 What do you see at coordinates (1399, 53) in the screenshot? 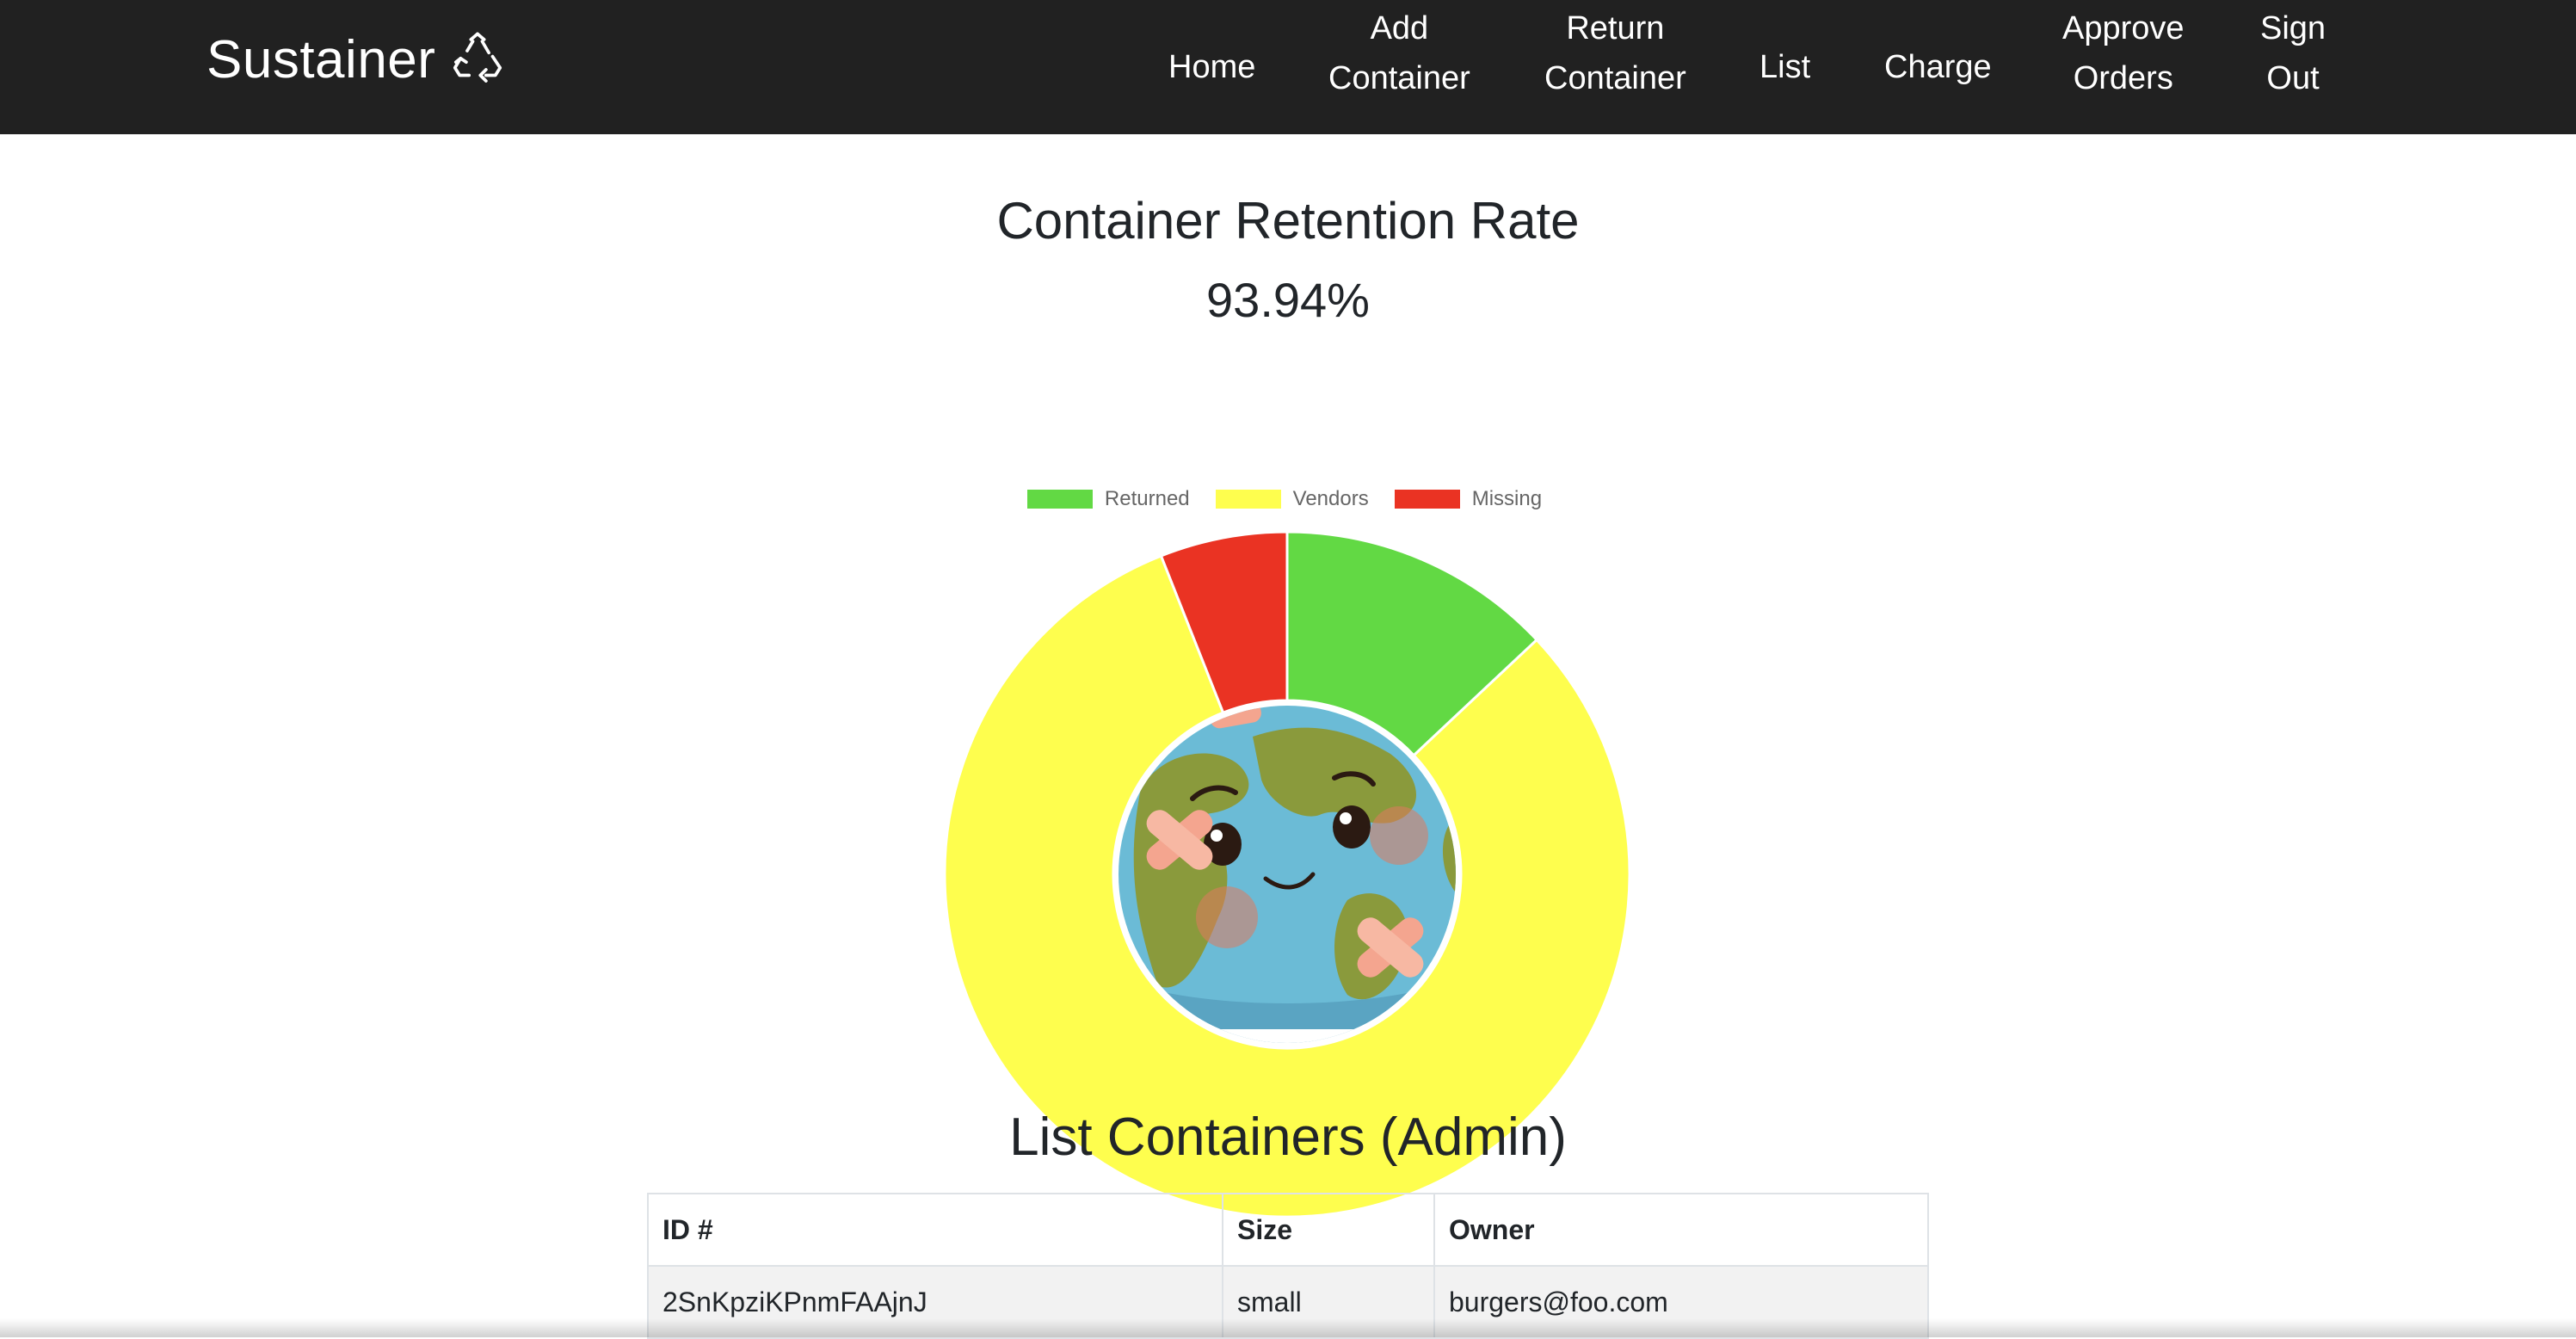
I see `nav-add-container: Add Container` at bounding box center [1399, 53].